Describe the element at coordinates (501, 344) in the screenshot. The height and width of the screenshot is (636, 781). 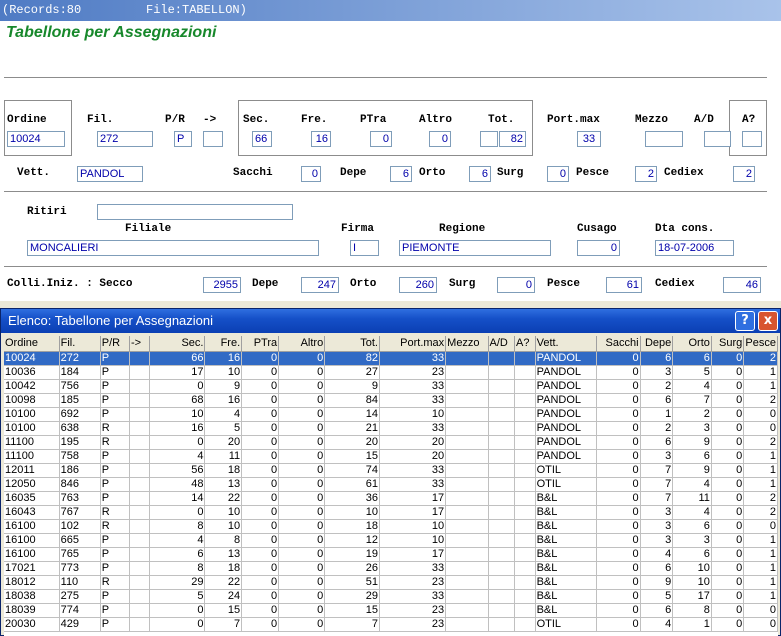
I see `column-header-ad: A/D` at that location.